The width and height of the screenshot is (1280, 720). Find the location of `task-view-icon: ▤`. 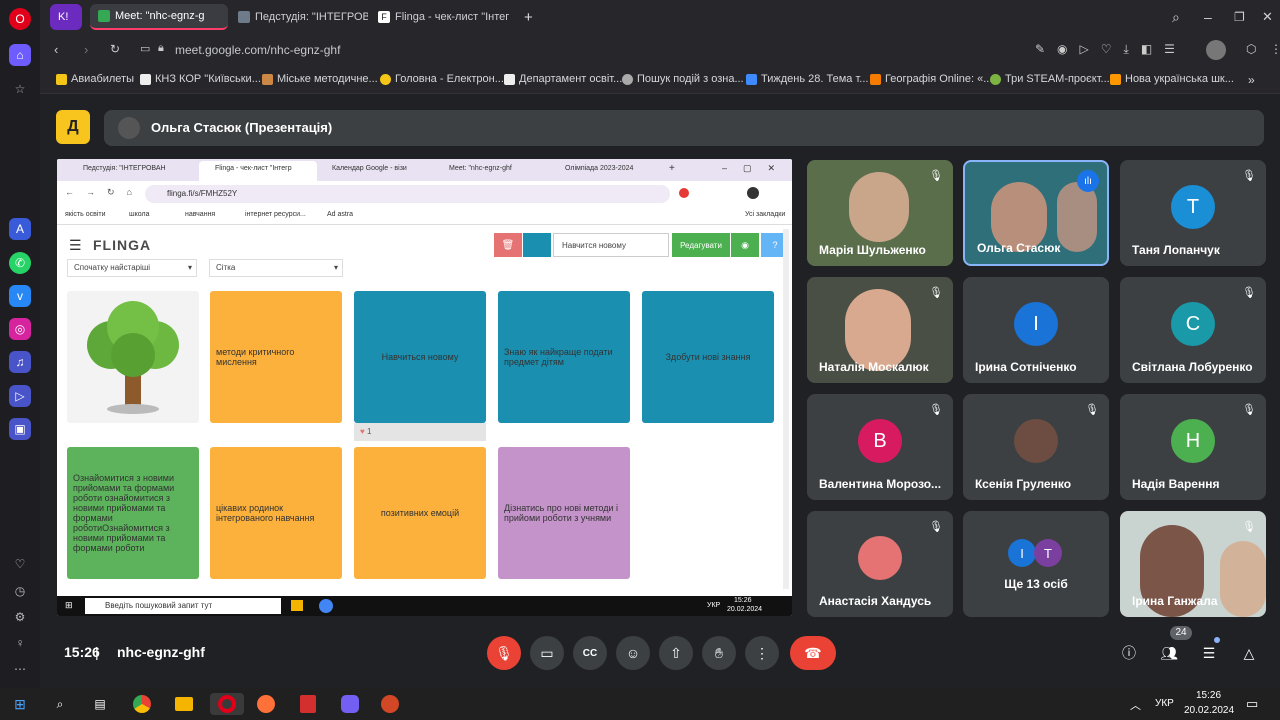

task-view-icon: ▤ is located at coordinates (100, 704).